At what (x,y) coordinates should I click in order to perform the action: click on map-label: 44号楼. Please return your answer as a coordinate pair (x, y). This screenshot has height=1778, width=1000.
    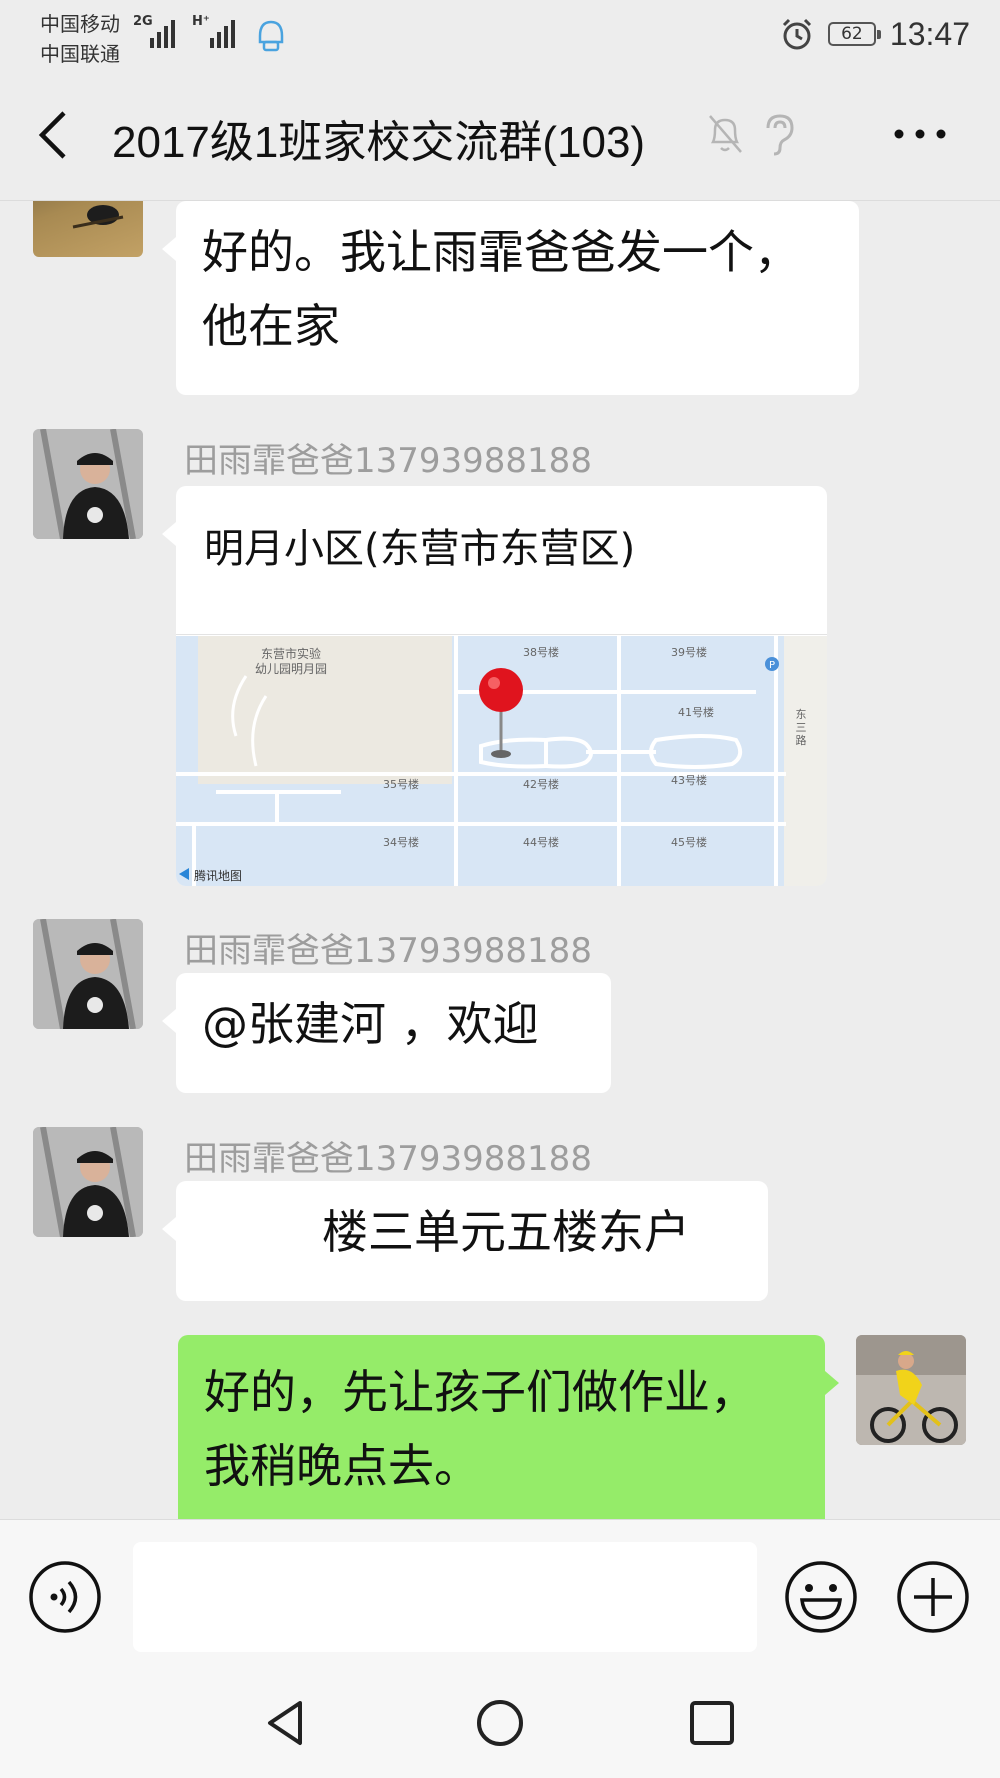
    Looking at the image, I should click on (541, 842).